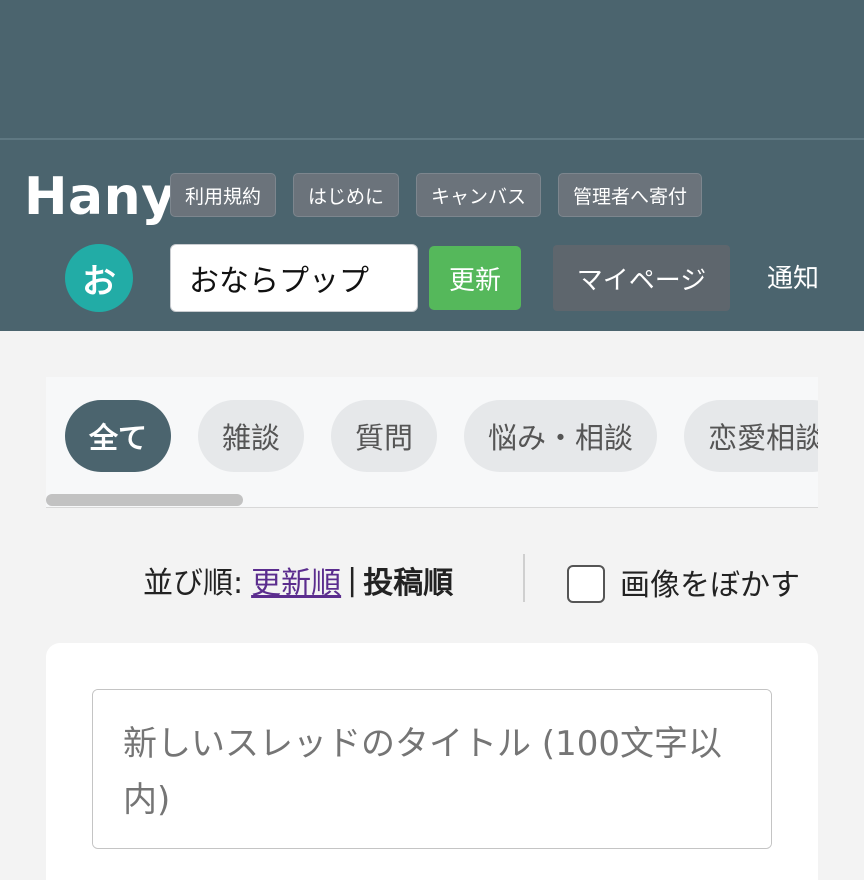  I want to click on sort-by-update-link: 更新順, so click(296, 580).